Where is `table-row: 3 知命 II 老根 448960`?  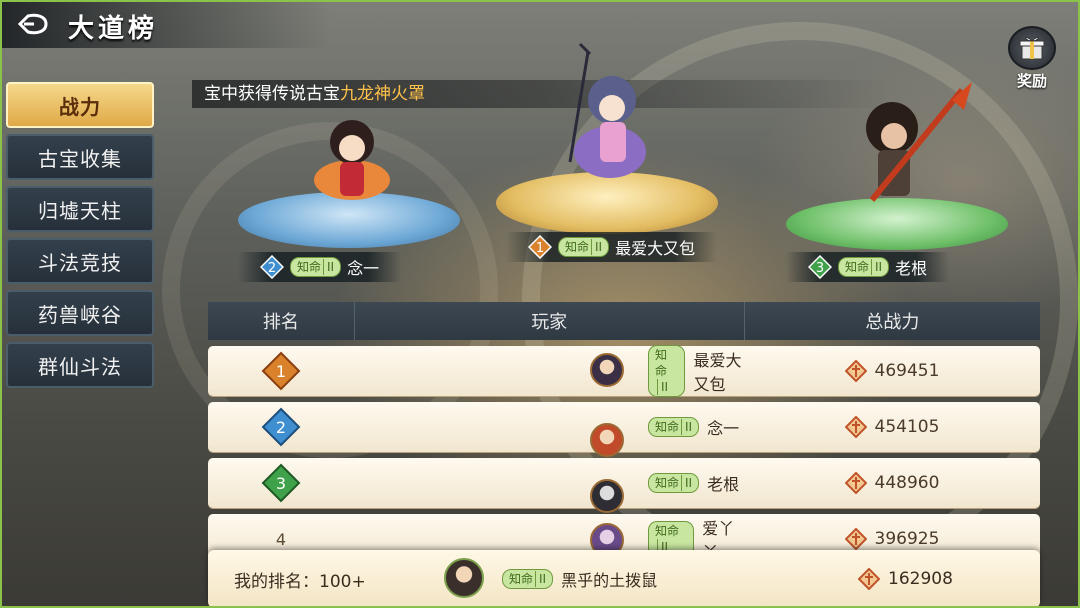
table-row: 3 知命 II 老根 448960 is located at coordinates (624, 485).